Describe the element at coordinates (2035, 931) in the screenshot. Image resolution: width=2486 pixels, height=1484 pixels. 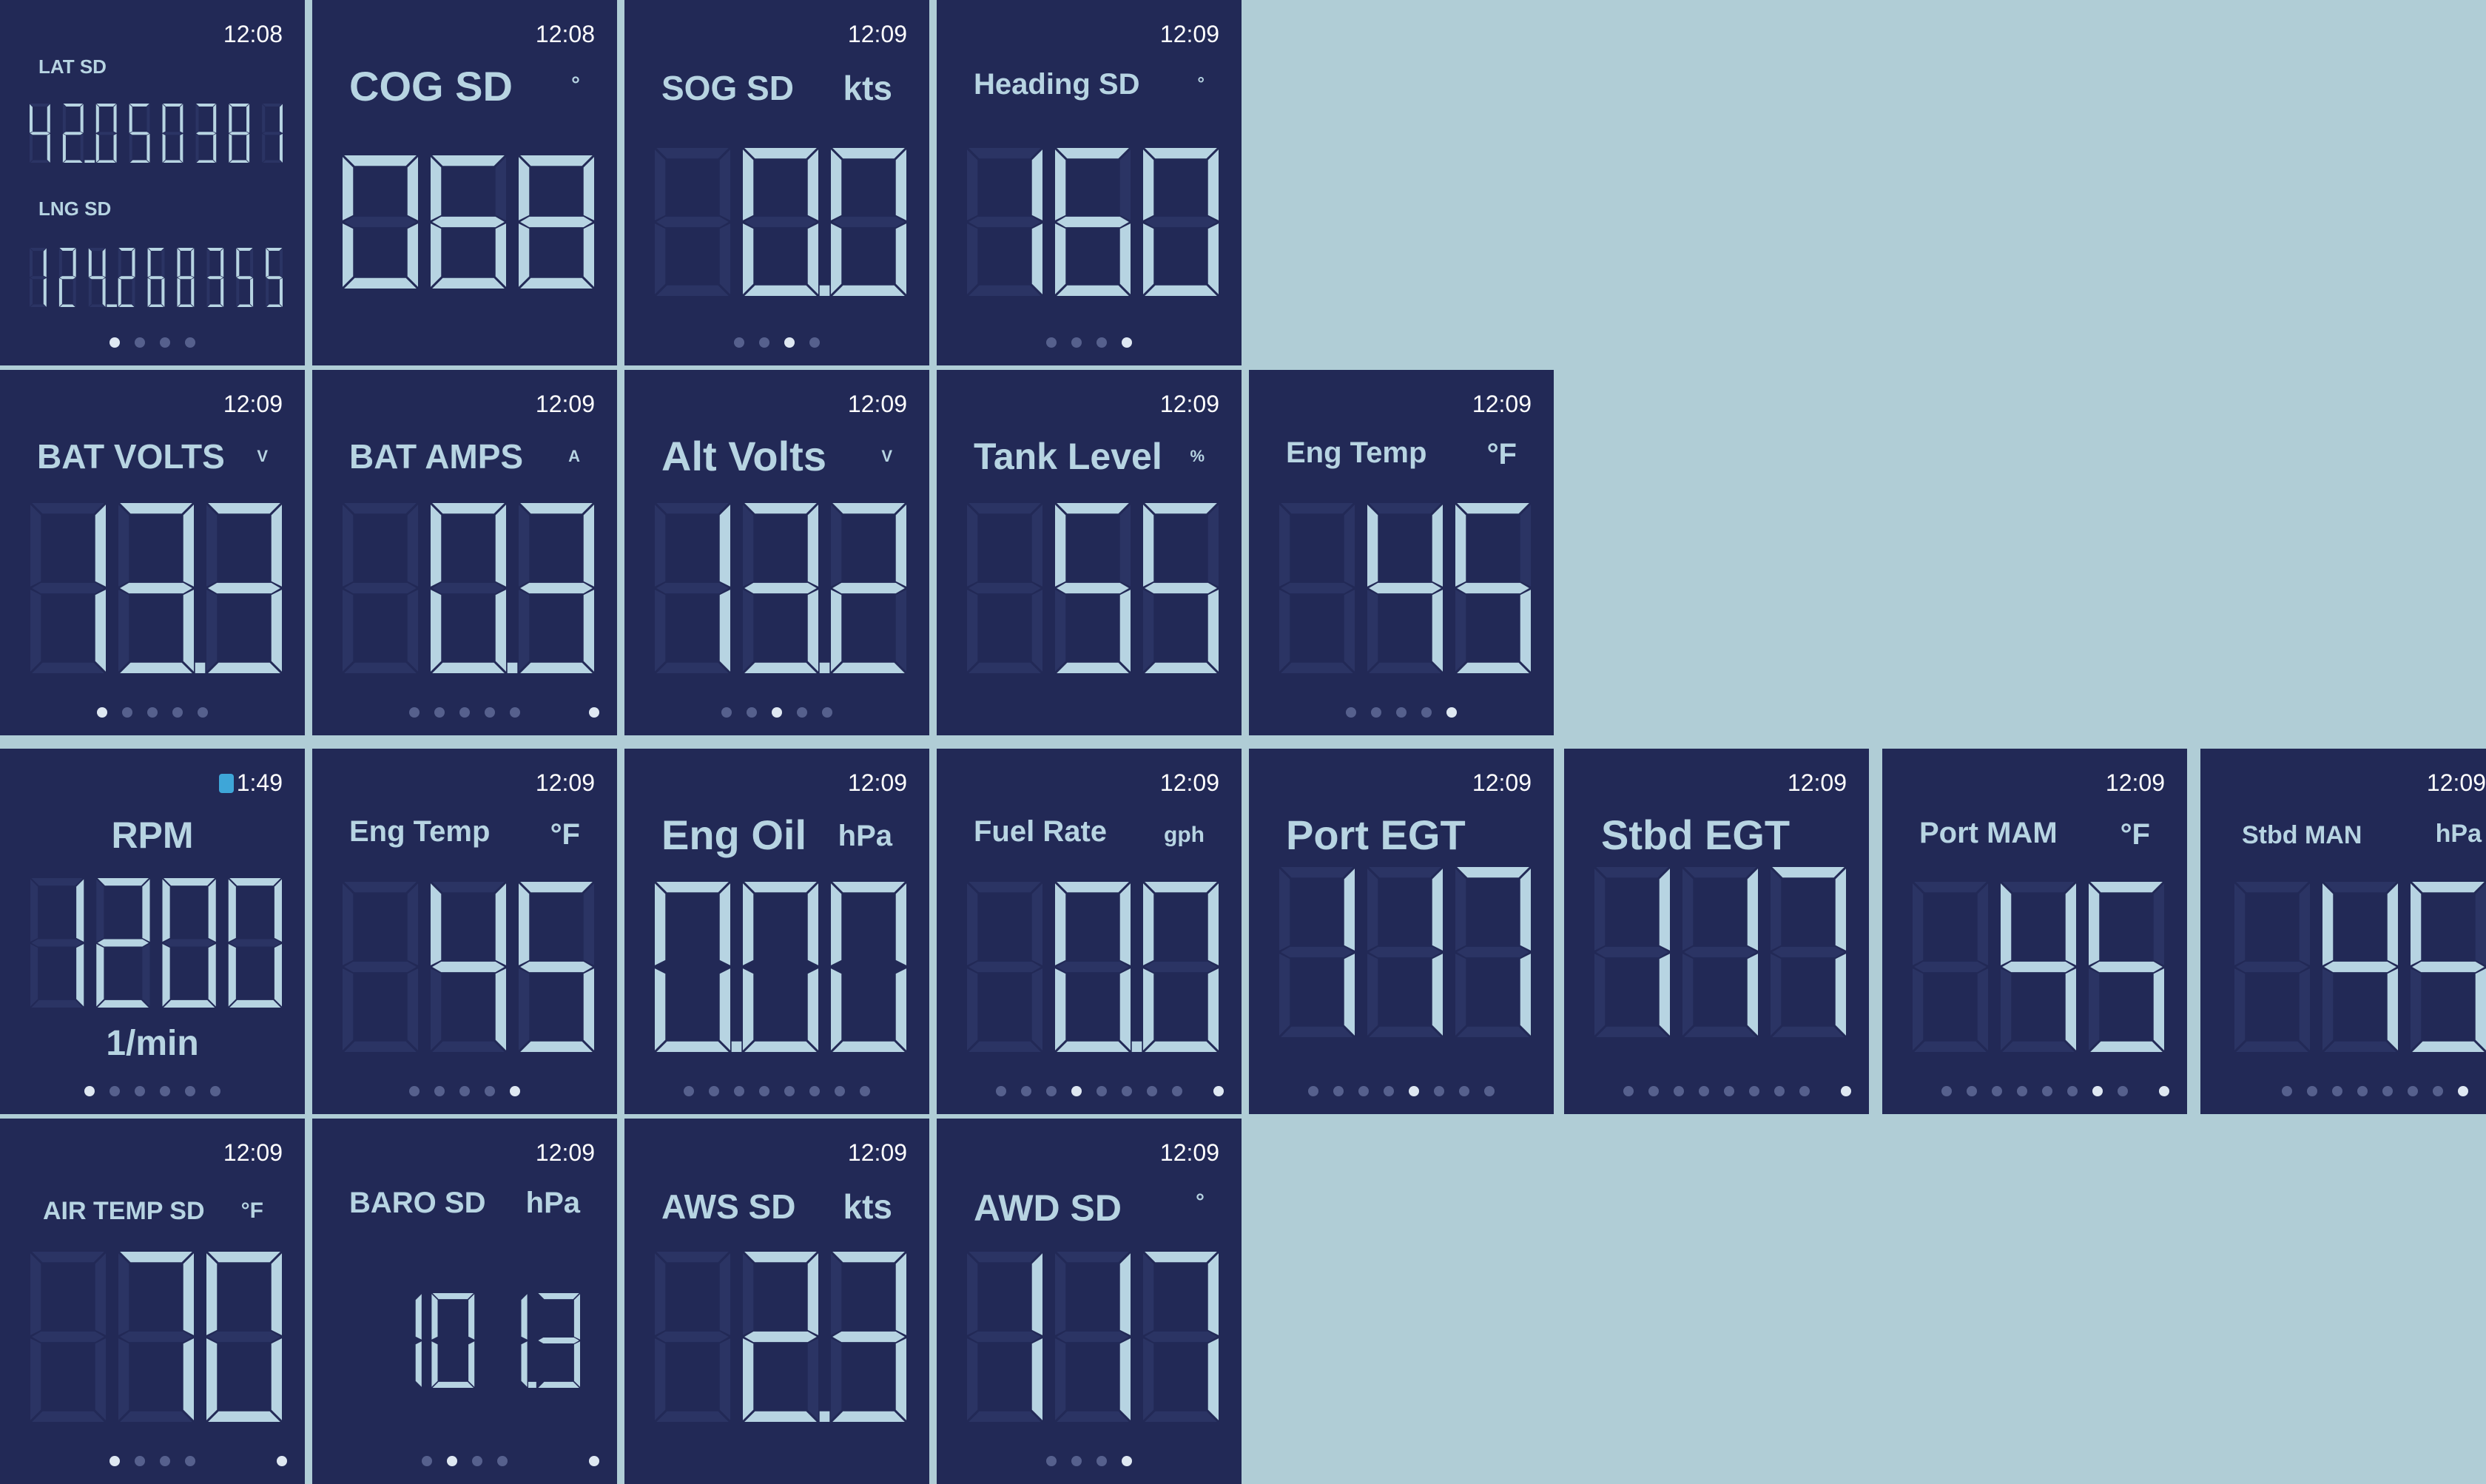
I see `tile-port-mam: 12:09 Port MAM °F` at that location.